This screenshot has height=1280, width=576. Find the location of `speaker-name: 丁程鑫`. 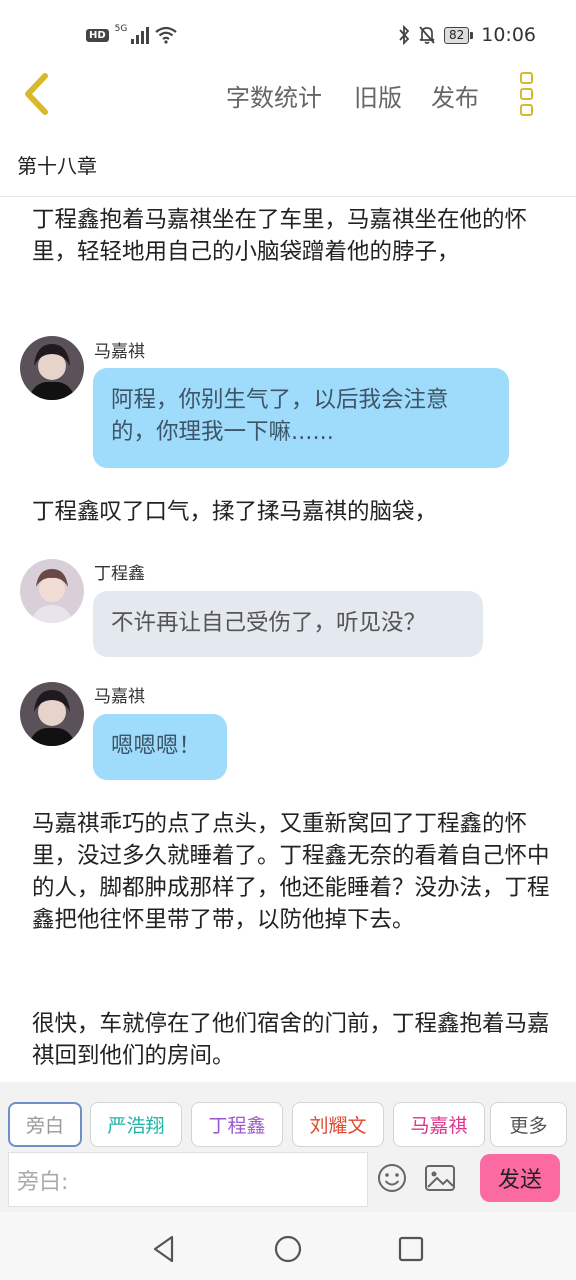

speaker-name: 丁程鑫 is located at coordinates (119, 574).